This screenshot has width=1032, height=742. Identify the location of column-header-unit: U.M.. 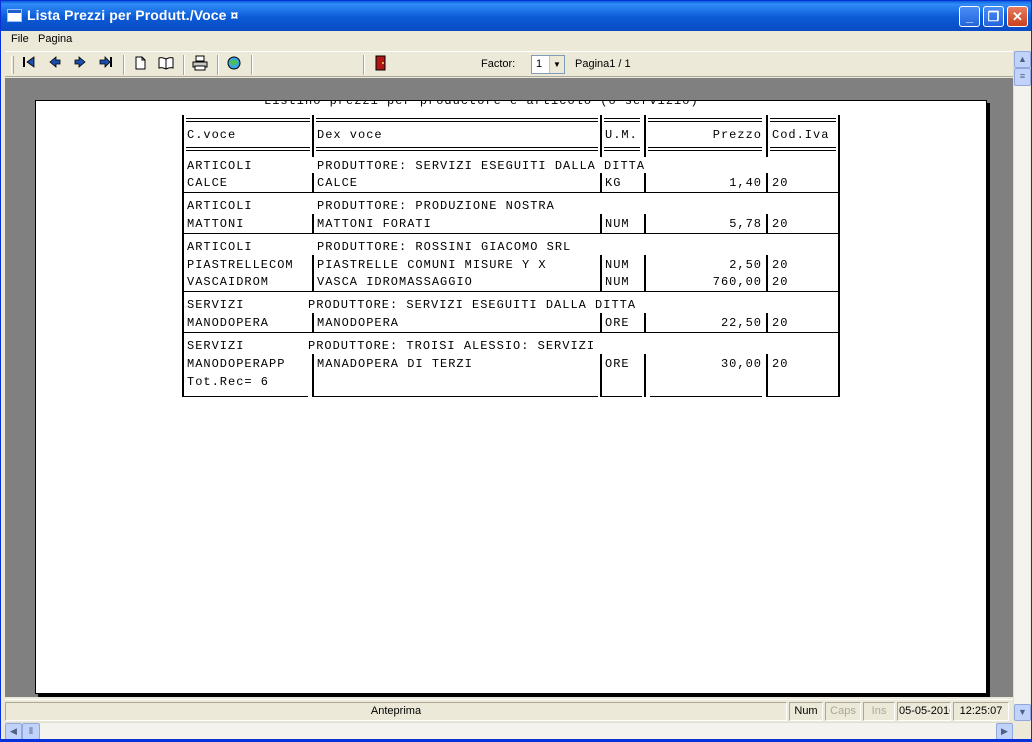
(621, 135).